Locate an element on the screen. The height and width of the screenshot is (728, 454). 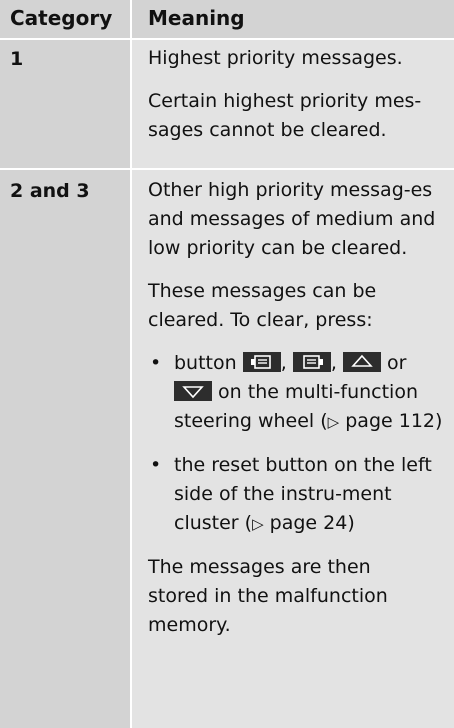
bullet2-page-ref: page 24 is located at coordinates (309, 523).